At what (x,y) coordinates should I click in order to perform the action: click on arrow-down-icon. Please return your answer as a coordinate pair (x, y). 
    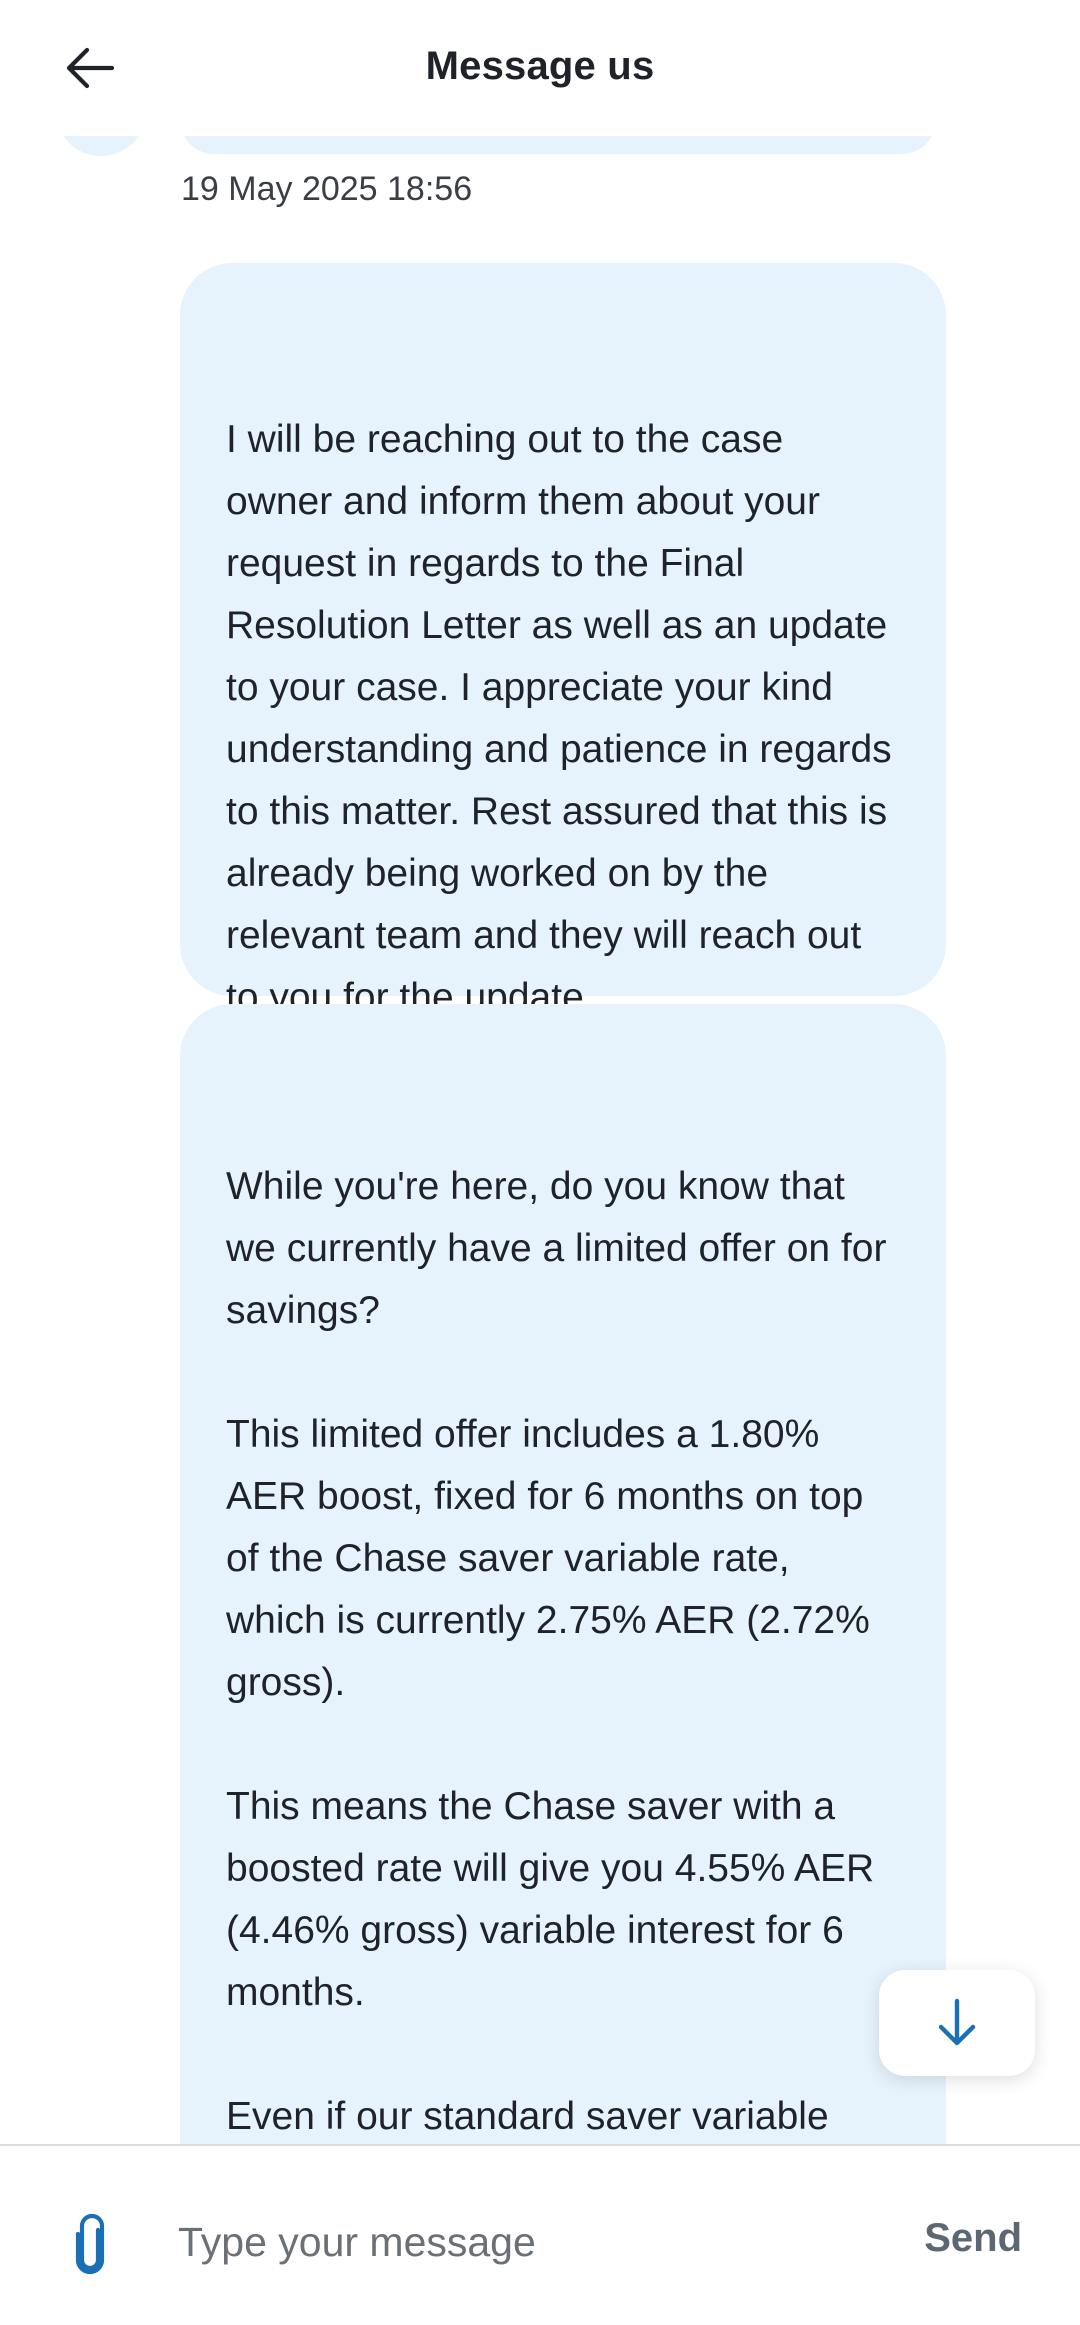
    Looking at the image, I should click on (957, 2022).